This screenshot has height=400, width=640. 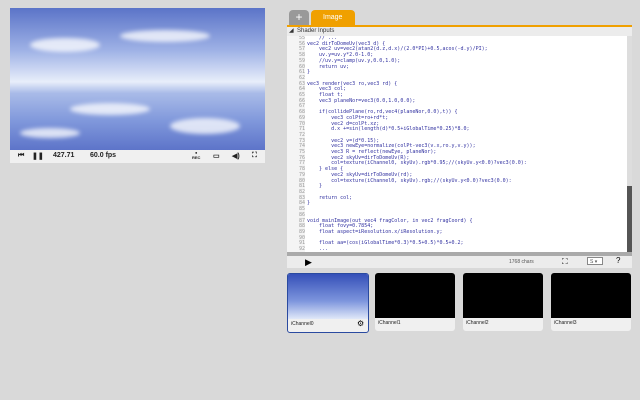 I want to click on channel-label: iChannel0, so click(x=302, y=324).